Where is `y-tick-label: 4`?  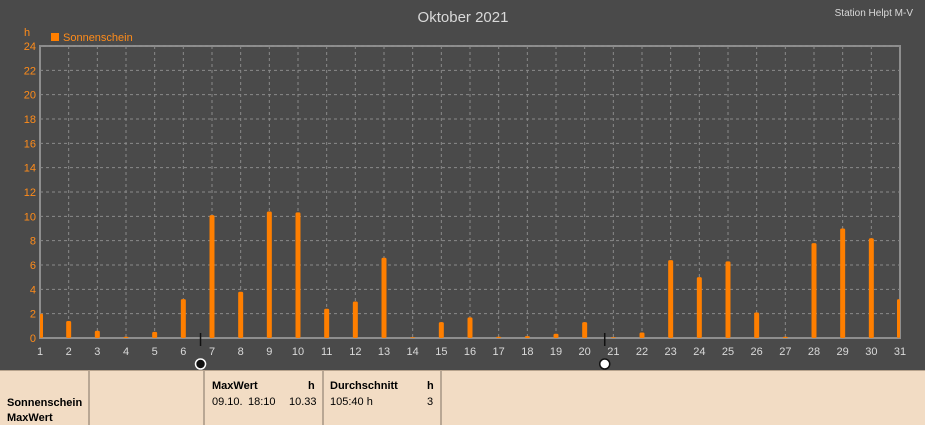
y-tick-label: 4 is located at coordinates (33, 290).